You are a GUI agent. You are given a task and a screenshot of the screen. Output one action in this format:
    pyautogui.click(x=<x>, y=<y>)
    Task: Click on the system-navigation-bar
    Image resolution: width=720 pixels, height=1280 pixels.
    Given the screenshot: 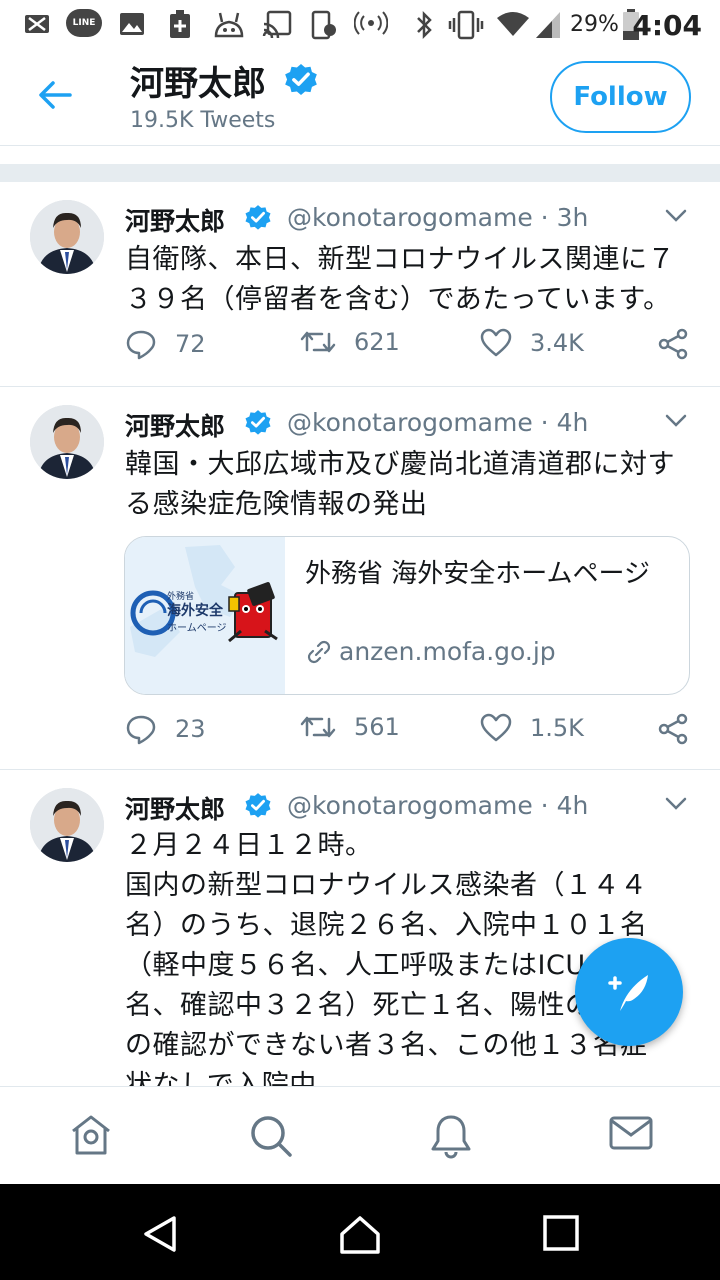 What is the action you would take?
    pyautogui.click(x=360, y=1232)
    